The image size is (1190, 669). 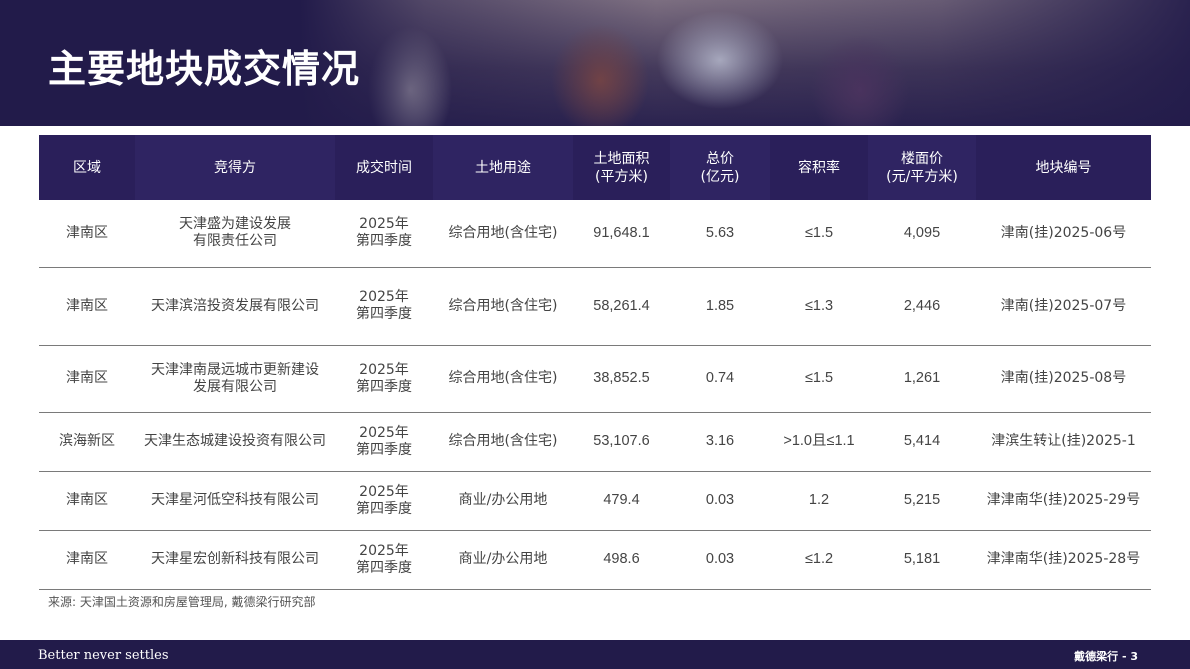 I want to click on column-header: 楼面价 (元/平方米), so click(x=922, y=167).